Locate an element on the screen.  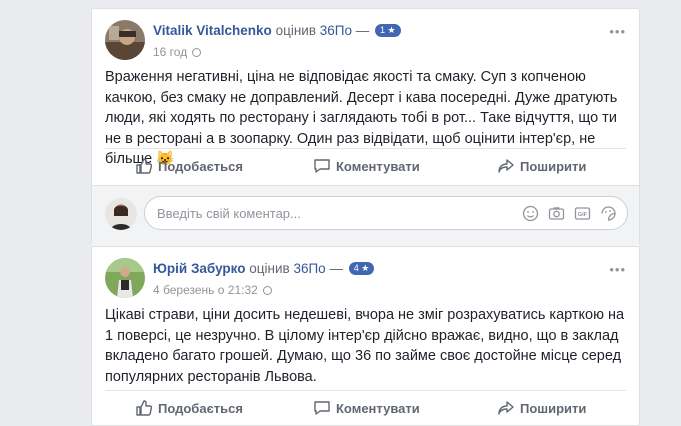
post-meta: 16 год is located at coordinates (177, 52).